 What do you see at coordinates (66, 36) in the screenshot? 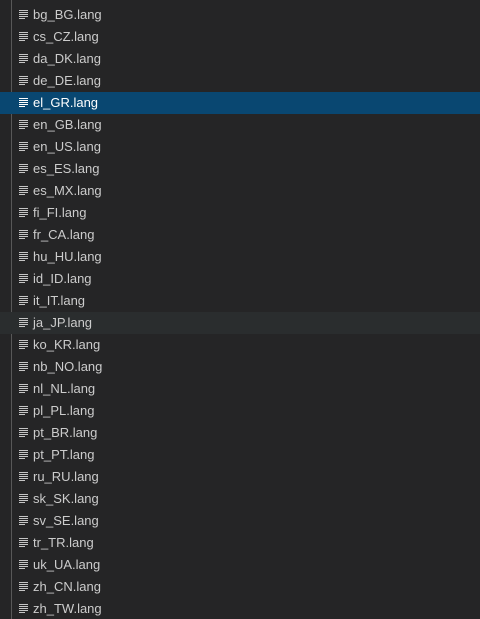
I see `file-name: cs_CZ.lang` at bounding box center [66, 36].